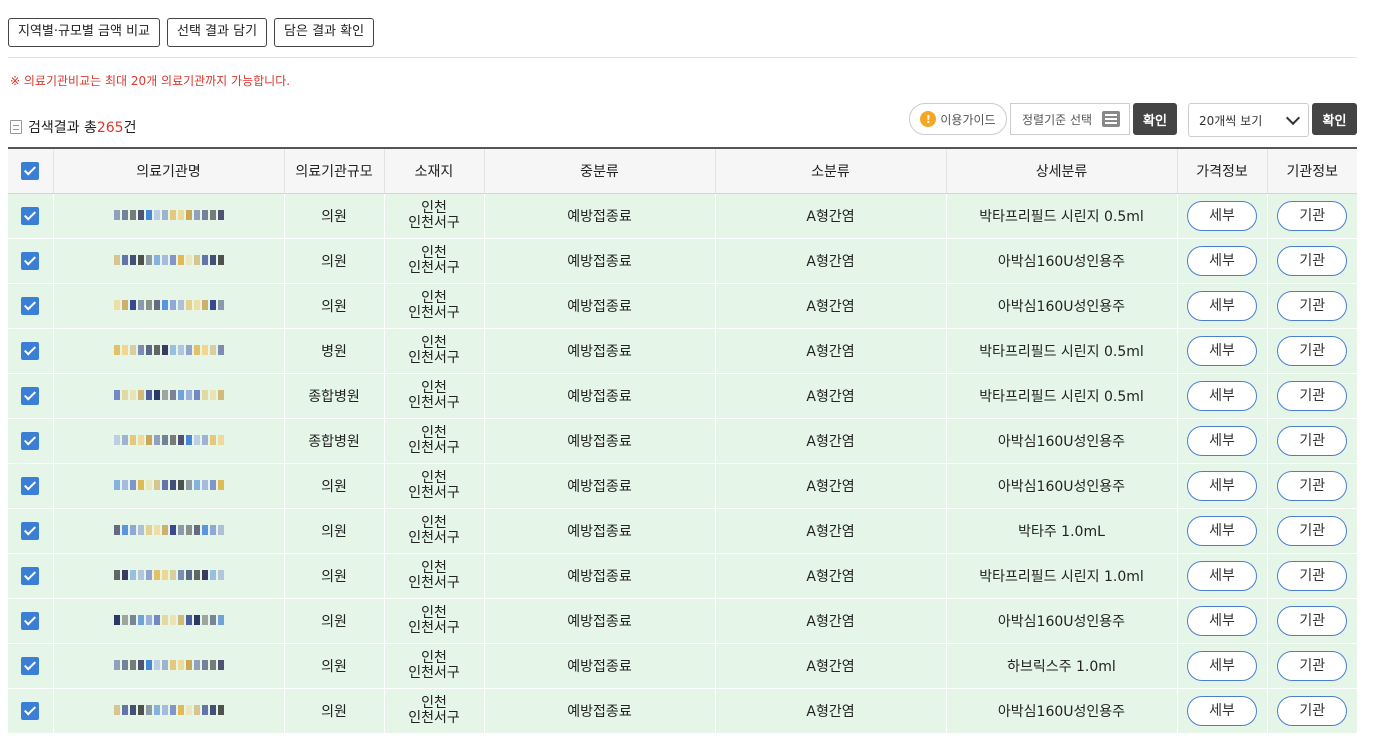 The height and width of the screenshot is (738, 1381). Describe the element at coordinates (1155, 119) in the screenshot. I see `sort-confirm-button: 확인` at that location.